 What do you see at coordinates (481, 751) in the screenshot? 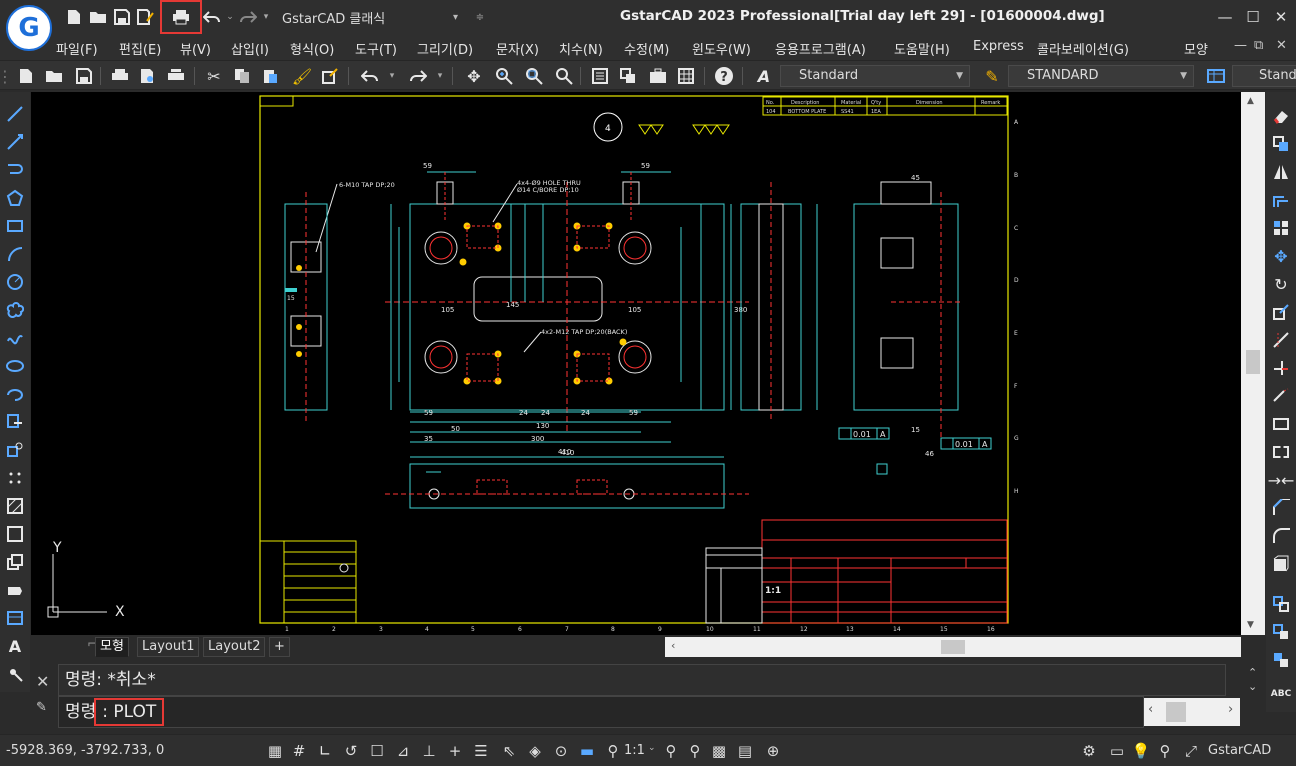
I see `lineweight-icon: ☰` at bounding box center [481, 751].